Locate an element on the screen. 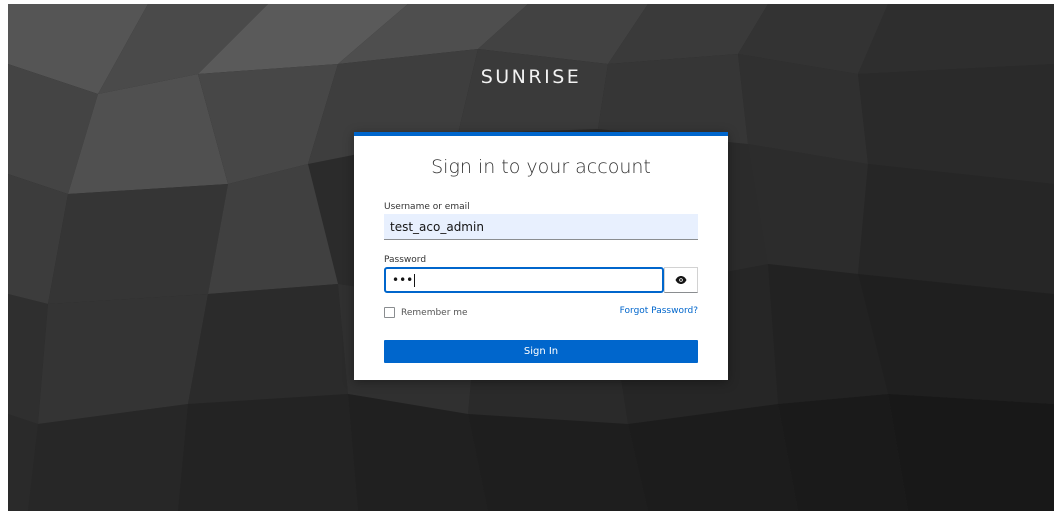  forgot-password-link: Forgot Password? is located at coordinates (659, 311).